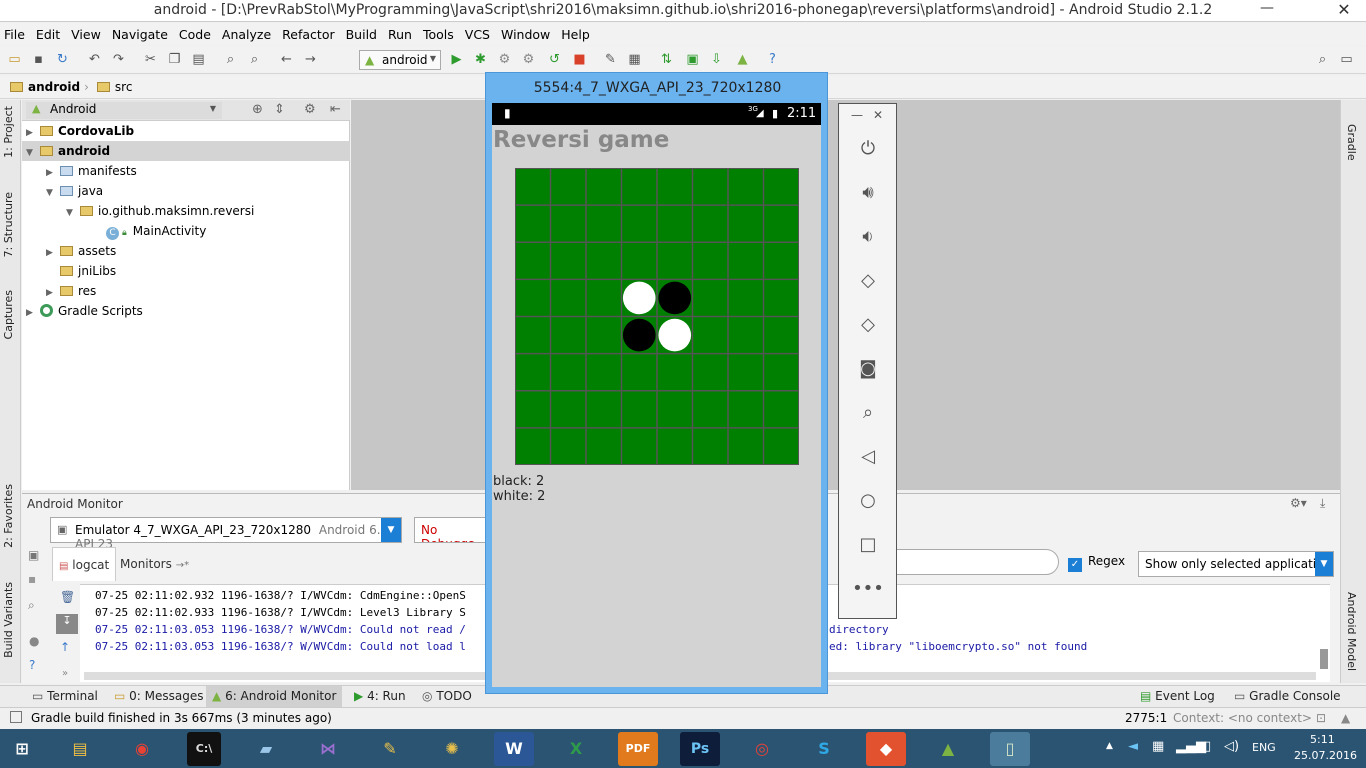 The width and height of the screenshot is (1366, 768). Describe the element at coordinates (160, 211) in the screenshot. I see `tree-item-package: ▼ io.github.maksimn.reversi` at that location.